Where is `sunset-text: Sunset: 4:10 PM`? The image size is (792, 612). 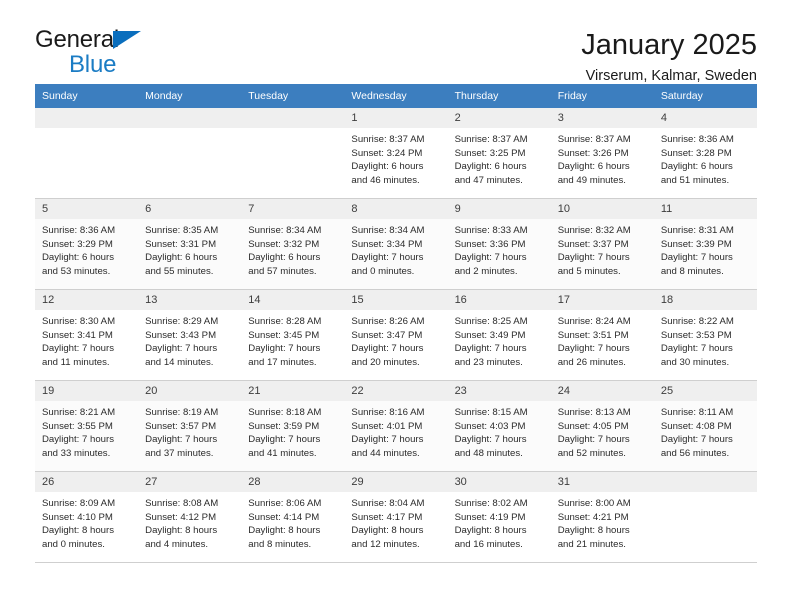 sunset-text: Sunset: 4:10 PM is located at coordinates (77, 517).